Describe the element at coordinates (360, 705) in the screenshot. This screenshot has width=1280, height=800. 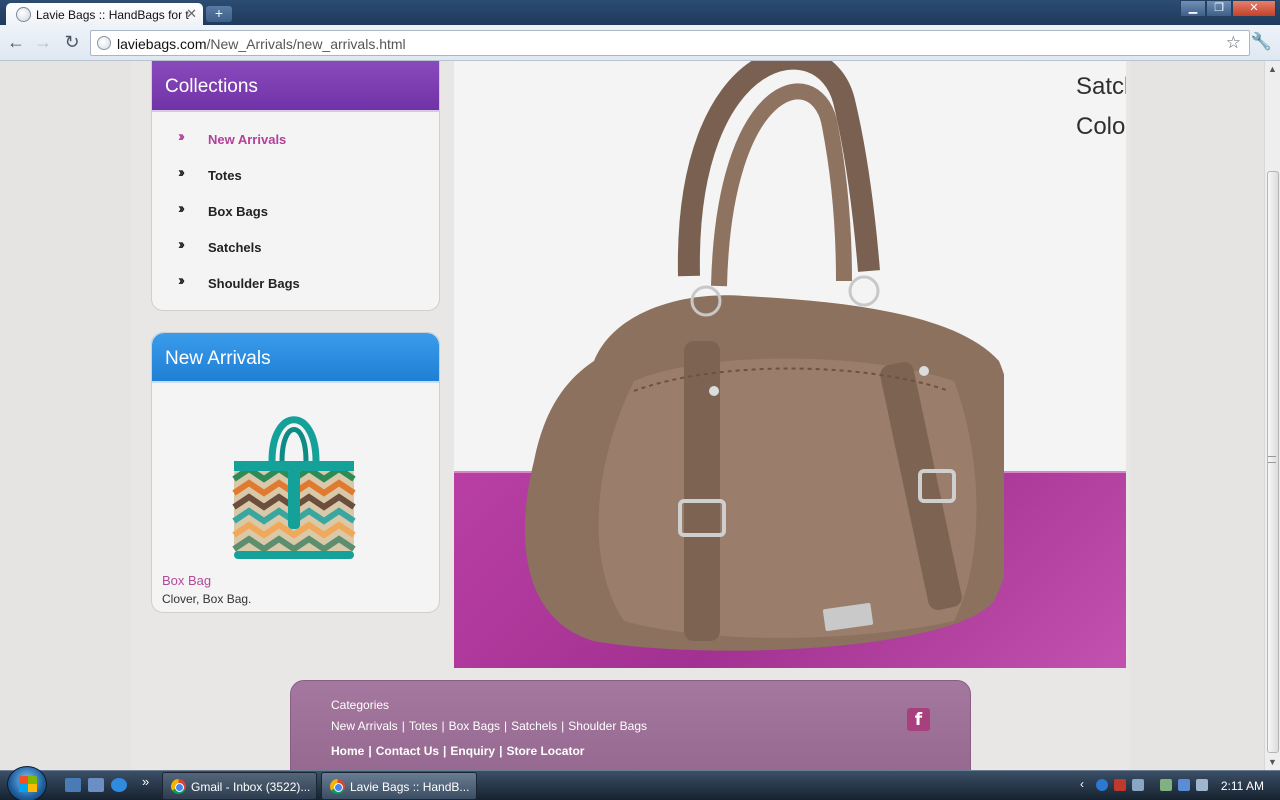
I see `footer-categories-title: Categories` at that location.